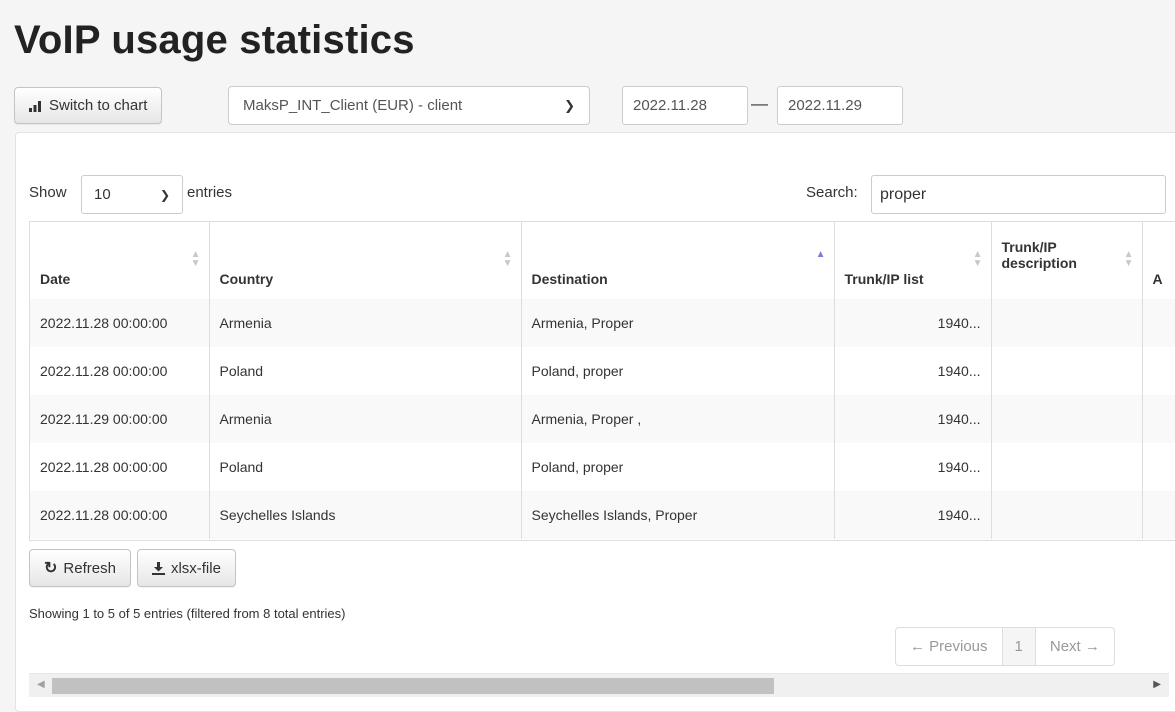 This screenshot has height=712, width=1175. What do you see at coordinates (913, 260) in the screenshot?
I see `column-header-trunk-ip-list: Trunk/IP list ▲ ▼` at bounding box center [913, 260].